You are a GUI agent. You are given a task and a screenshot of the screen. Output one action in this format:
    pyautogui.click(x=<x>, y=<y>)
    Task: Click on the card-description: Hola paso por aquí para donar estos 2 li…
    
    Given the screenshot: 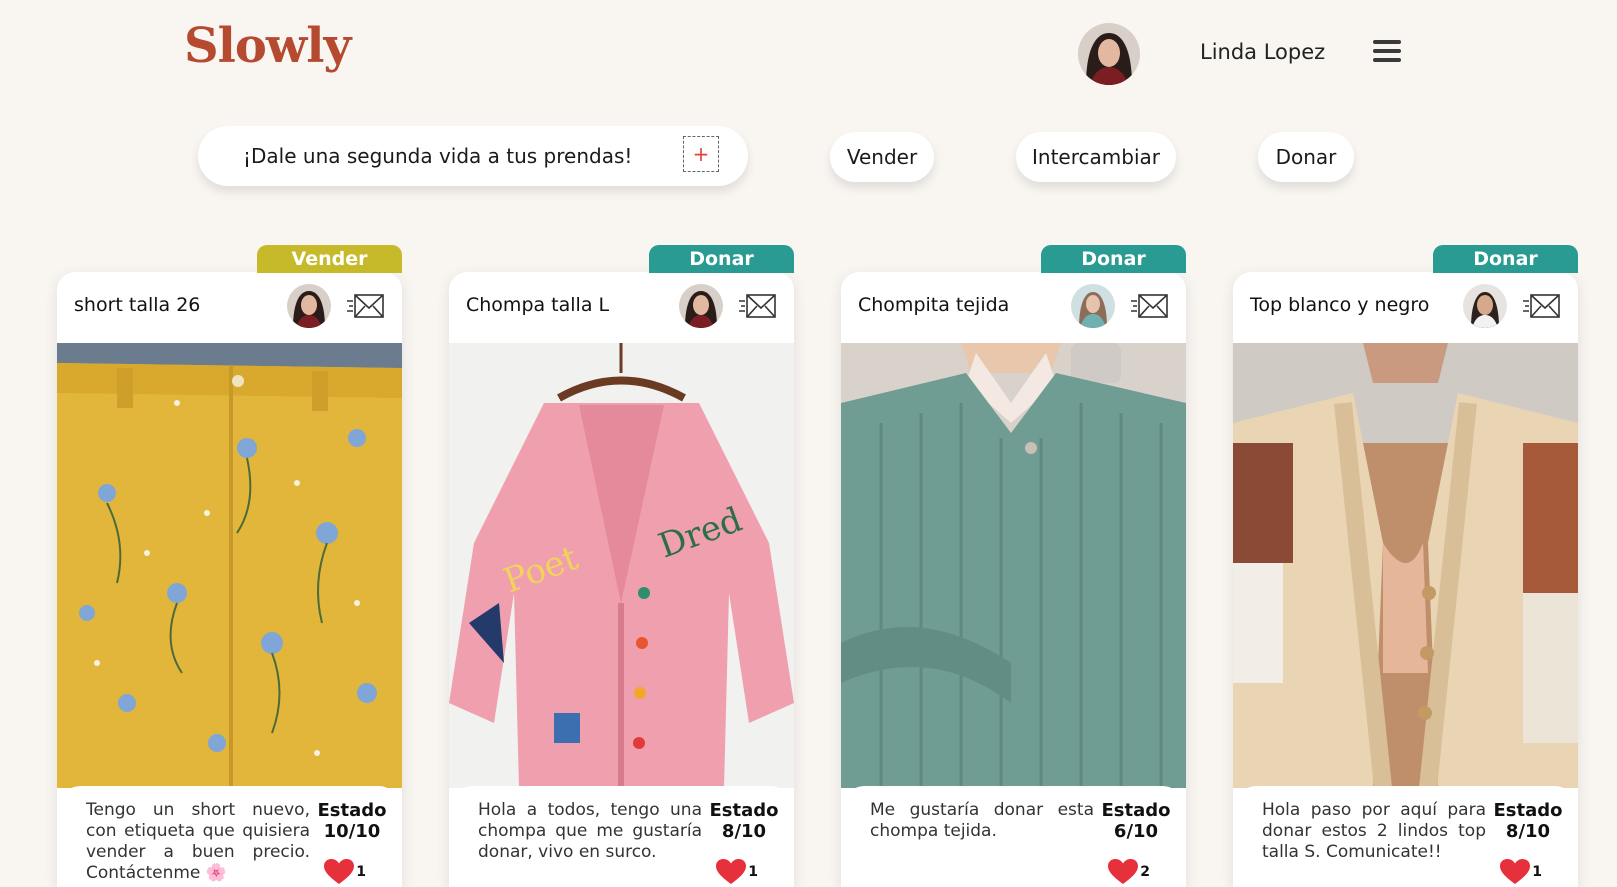 What is the action you would take?
    pyautogui.click(x=1374, y=831)
    